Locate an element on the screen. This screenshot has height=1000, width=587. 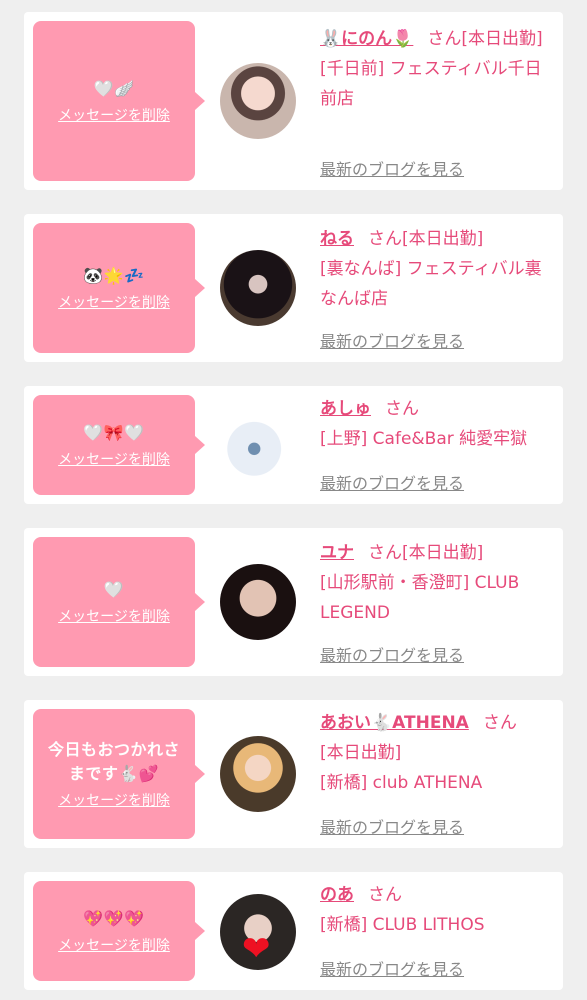
cast-info: のあ さん [新橋] CLUB LITHOS is located at coordinates (438, 910).